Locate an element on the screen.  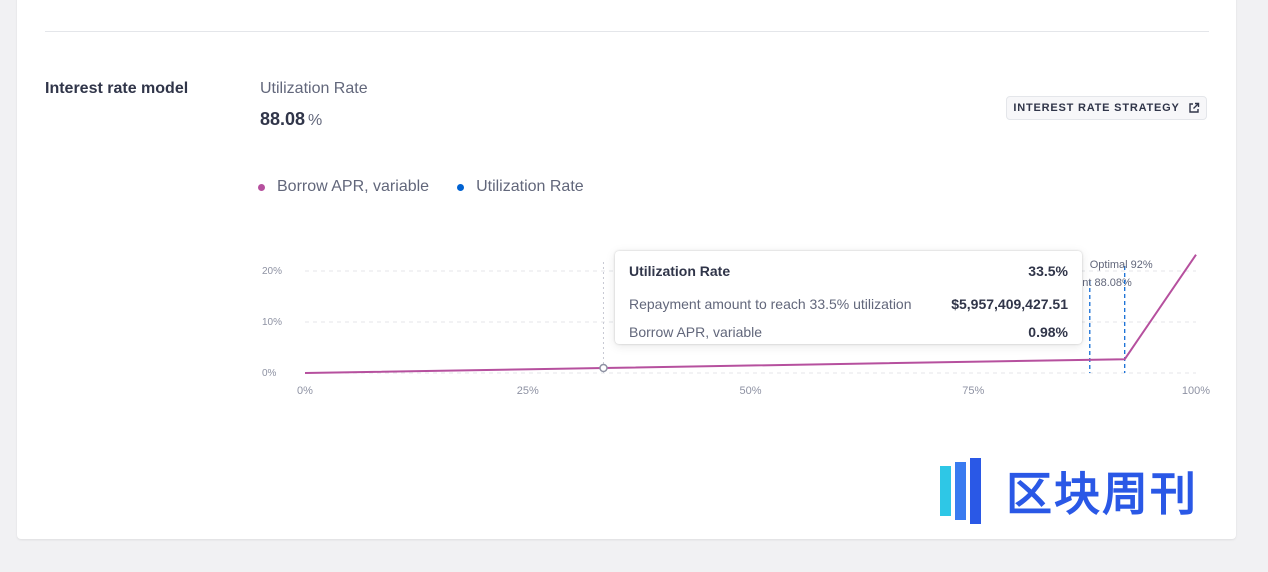
tooltip-row-apr: Borrow APR, variable 0.98% is located at coordinates (848, 332).